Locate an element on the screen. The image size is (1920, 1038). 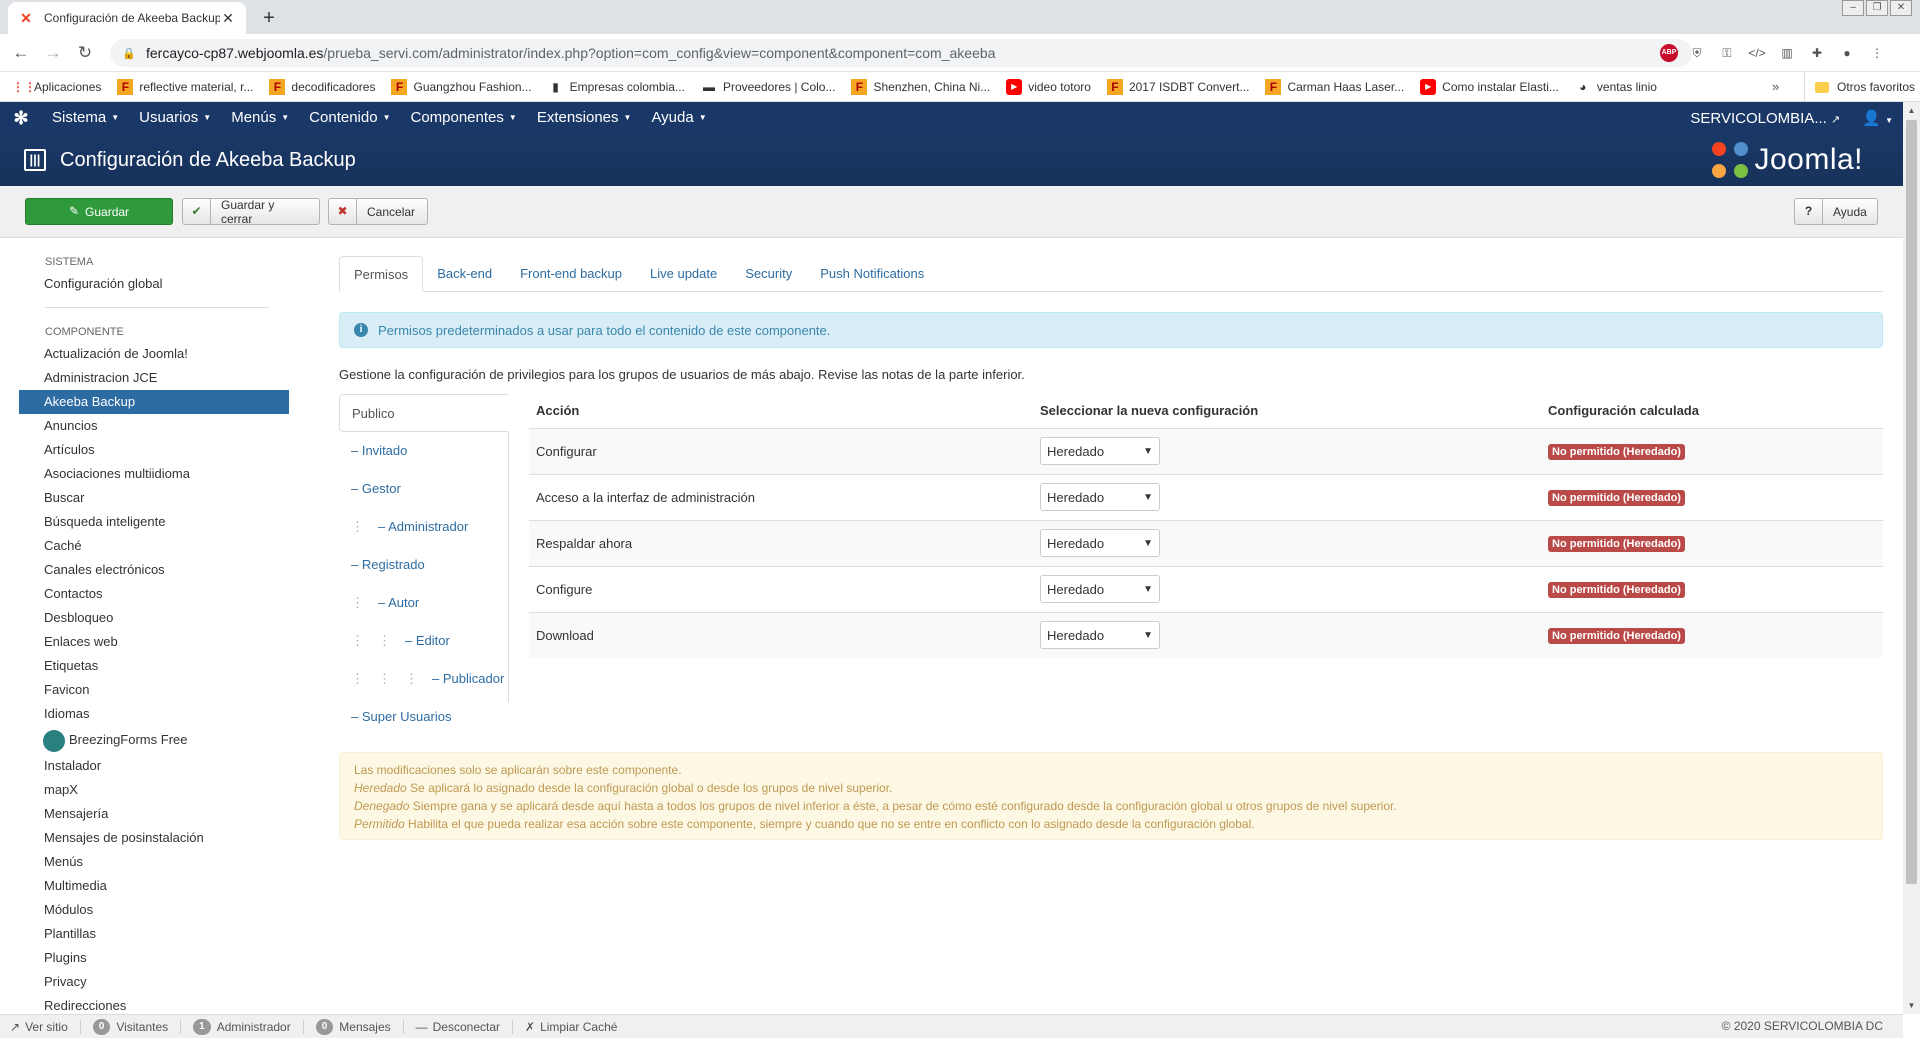
scroll-down-icon: ▼ is located at coordinates (1911, 1005).